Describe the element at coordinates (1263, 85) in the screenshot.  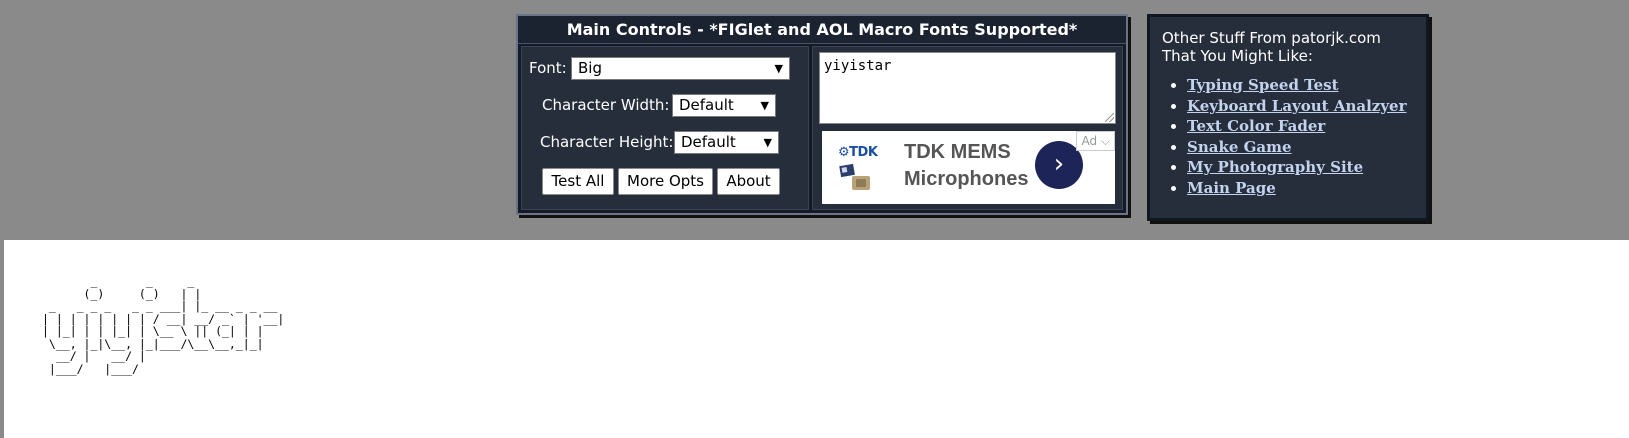
I see `link-typing-speed-test: Typing Speed Test` at that location.